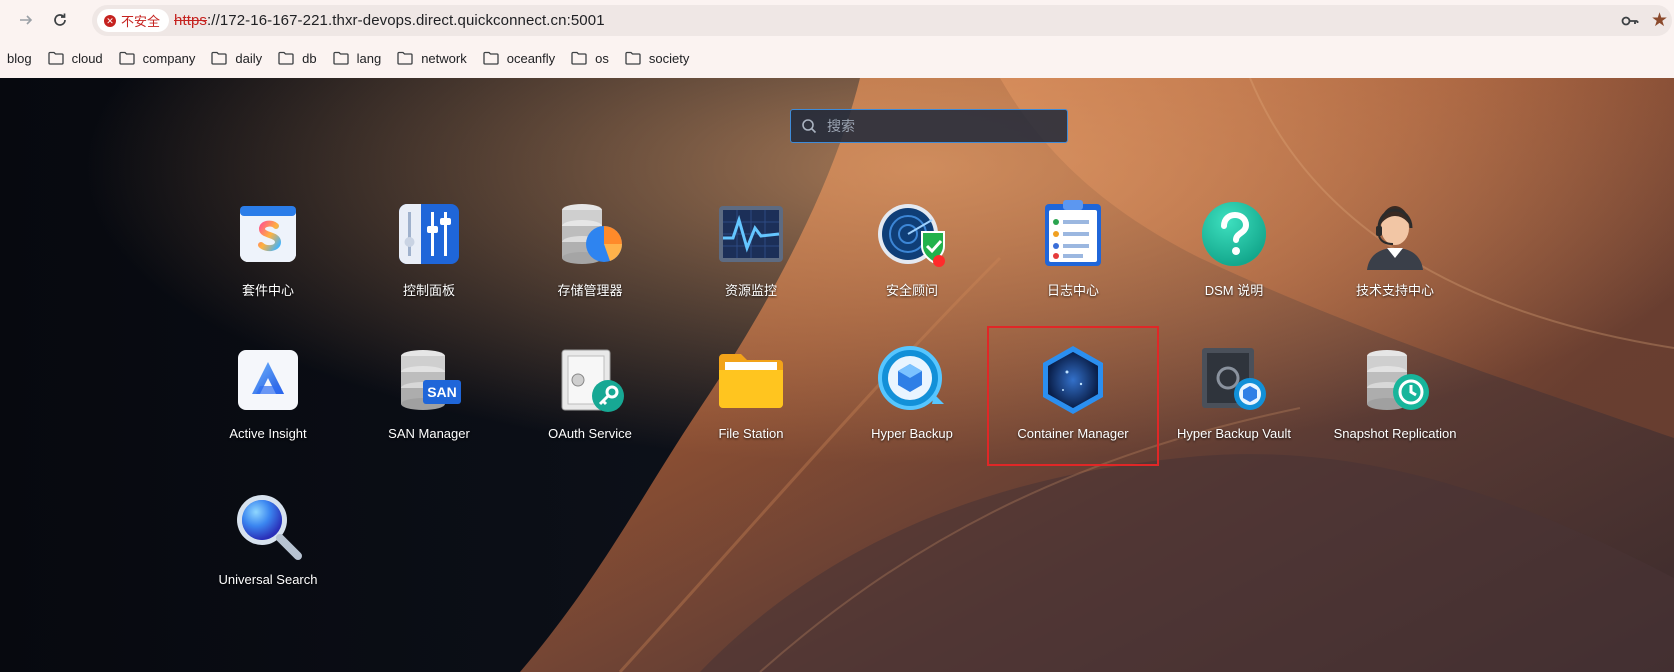 The width and height of the screenshot is (1674, 672). Describe the element at coordinates (1395, 433) in the screenshot. I see `app-label: Snapshot Replication` at that location.